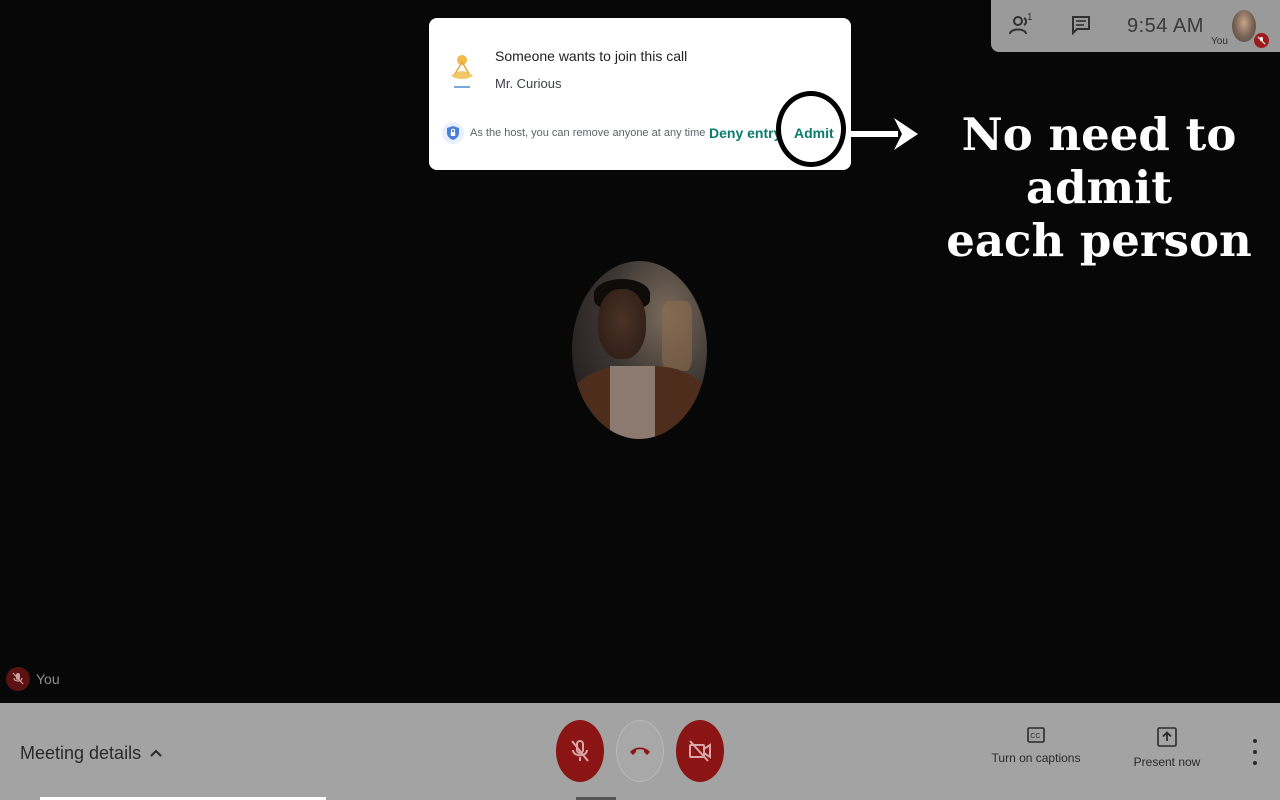  I want to click on arrow-right-icon, so click(885, 136).